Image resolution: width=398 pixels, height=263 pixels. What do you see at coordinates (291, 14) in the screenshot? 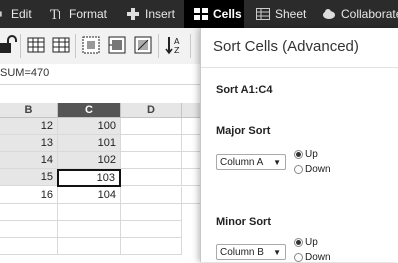
I see `menu-sheet-label: Sheet` at bounding box center [291, 14].